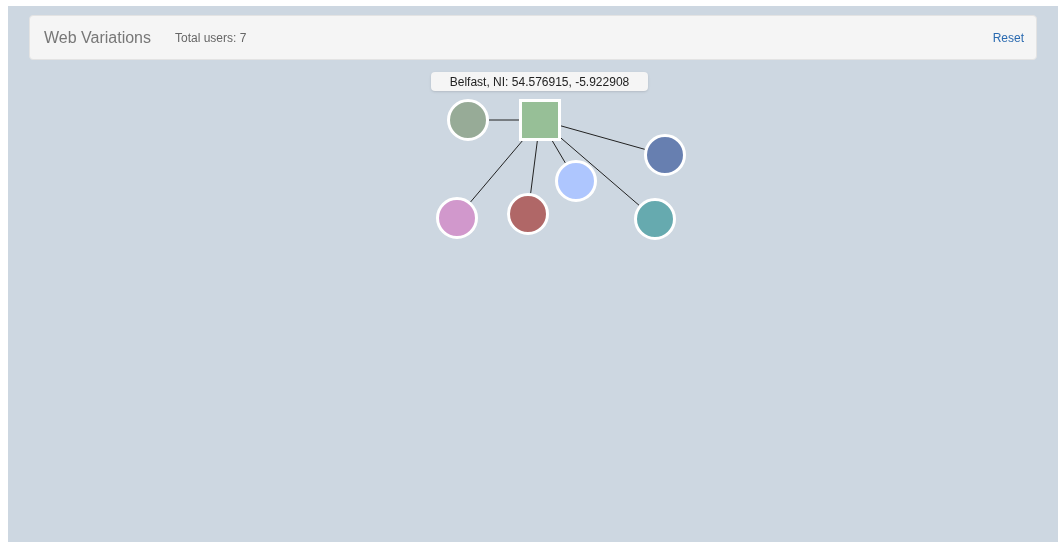 The width and height of the screenshot is (1058, 542). What do you see at coordinates (540, 120) in the screenshot?
I see `square-node` at bounding box center [540, 120].